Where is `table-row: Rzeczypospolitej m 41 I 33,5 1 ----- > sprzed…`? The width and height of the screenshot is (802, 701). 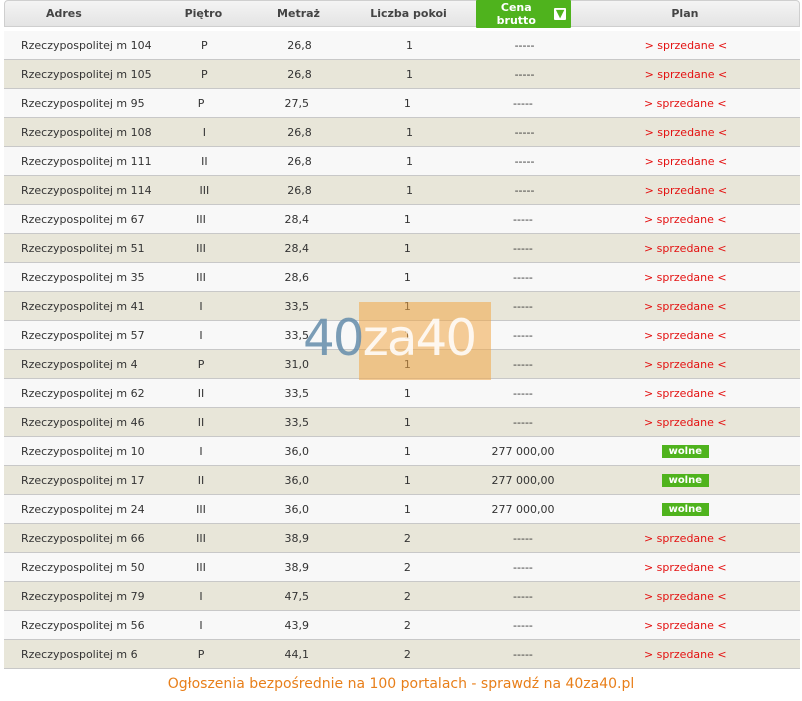 table-row: Rzeczypospolitej m 41 I 33,5 1 ----- > sprzed… is located at coordinates (402, 306).